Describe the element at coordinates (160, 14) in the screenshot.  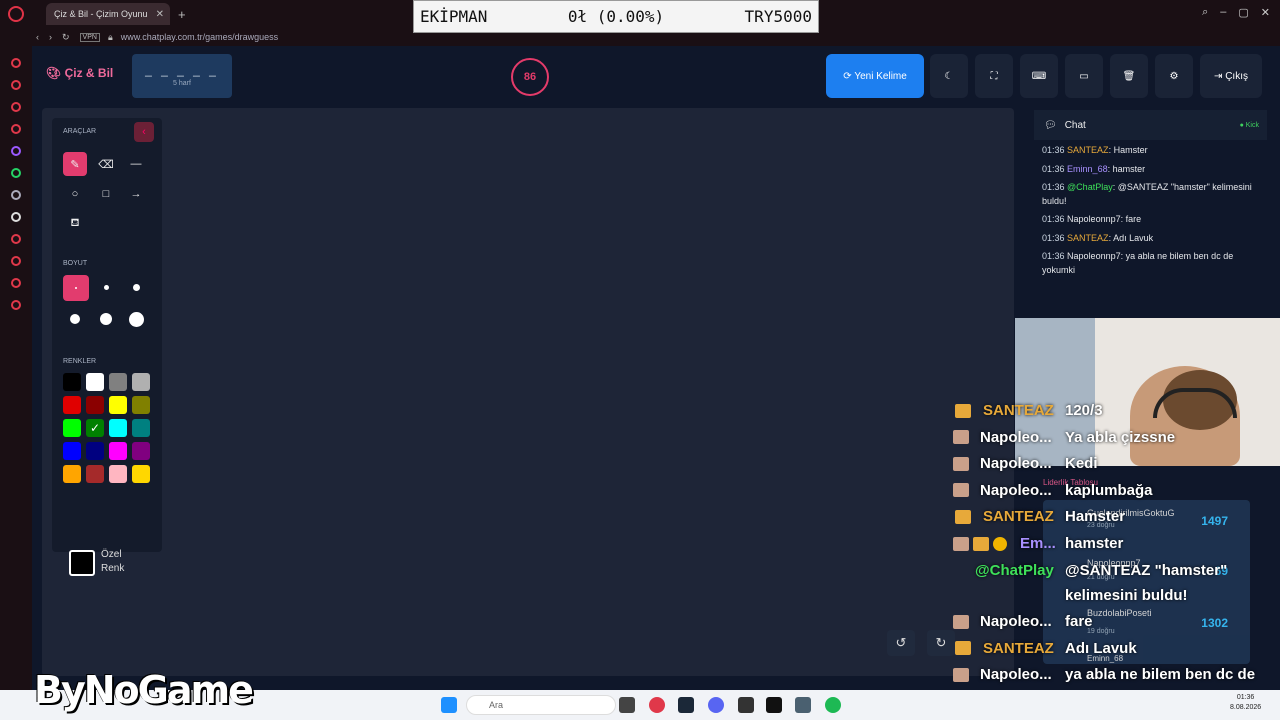
I see `close-tab-icon: ✕` at that location.